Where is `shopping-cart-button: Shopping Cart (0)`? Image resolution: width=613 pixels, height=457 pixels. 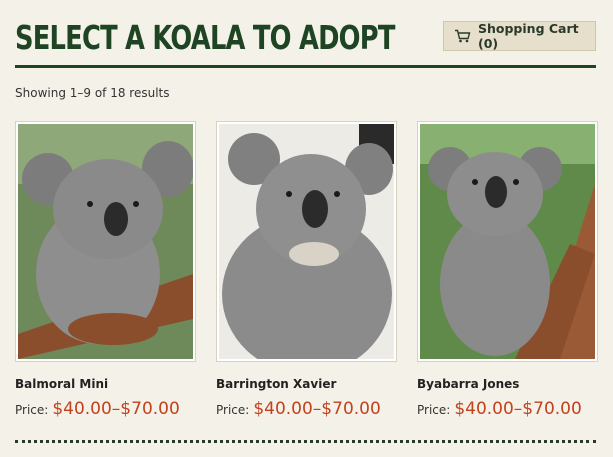
shopping-cart-button: Shopping Cart (0) is located at coordinates (519, 36).